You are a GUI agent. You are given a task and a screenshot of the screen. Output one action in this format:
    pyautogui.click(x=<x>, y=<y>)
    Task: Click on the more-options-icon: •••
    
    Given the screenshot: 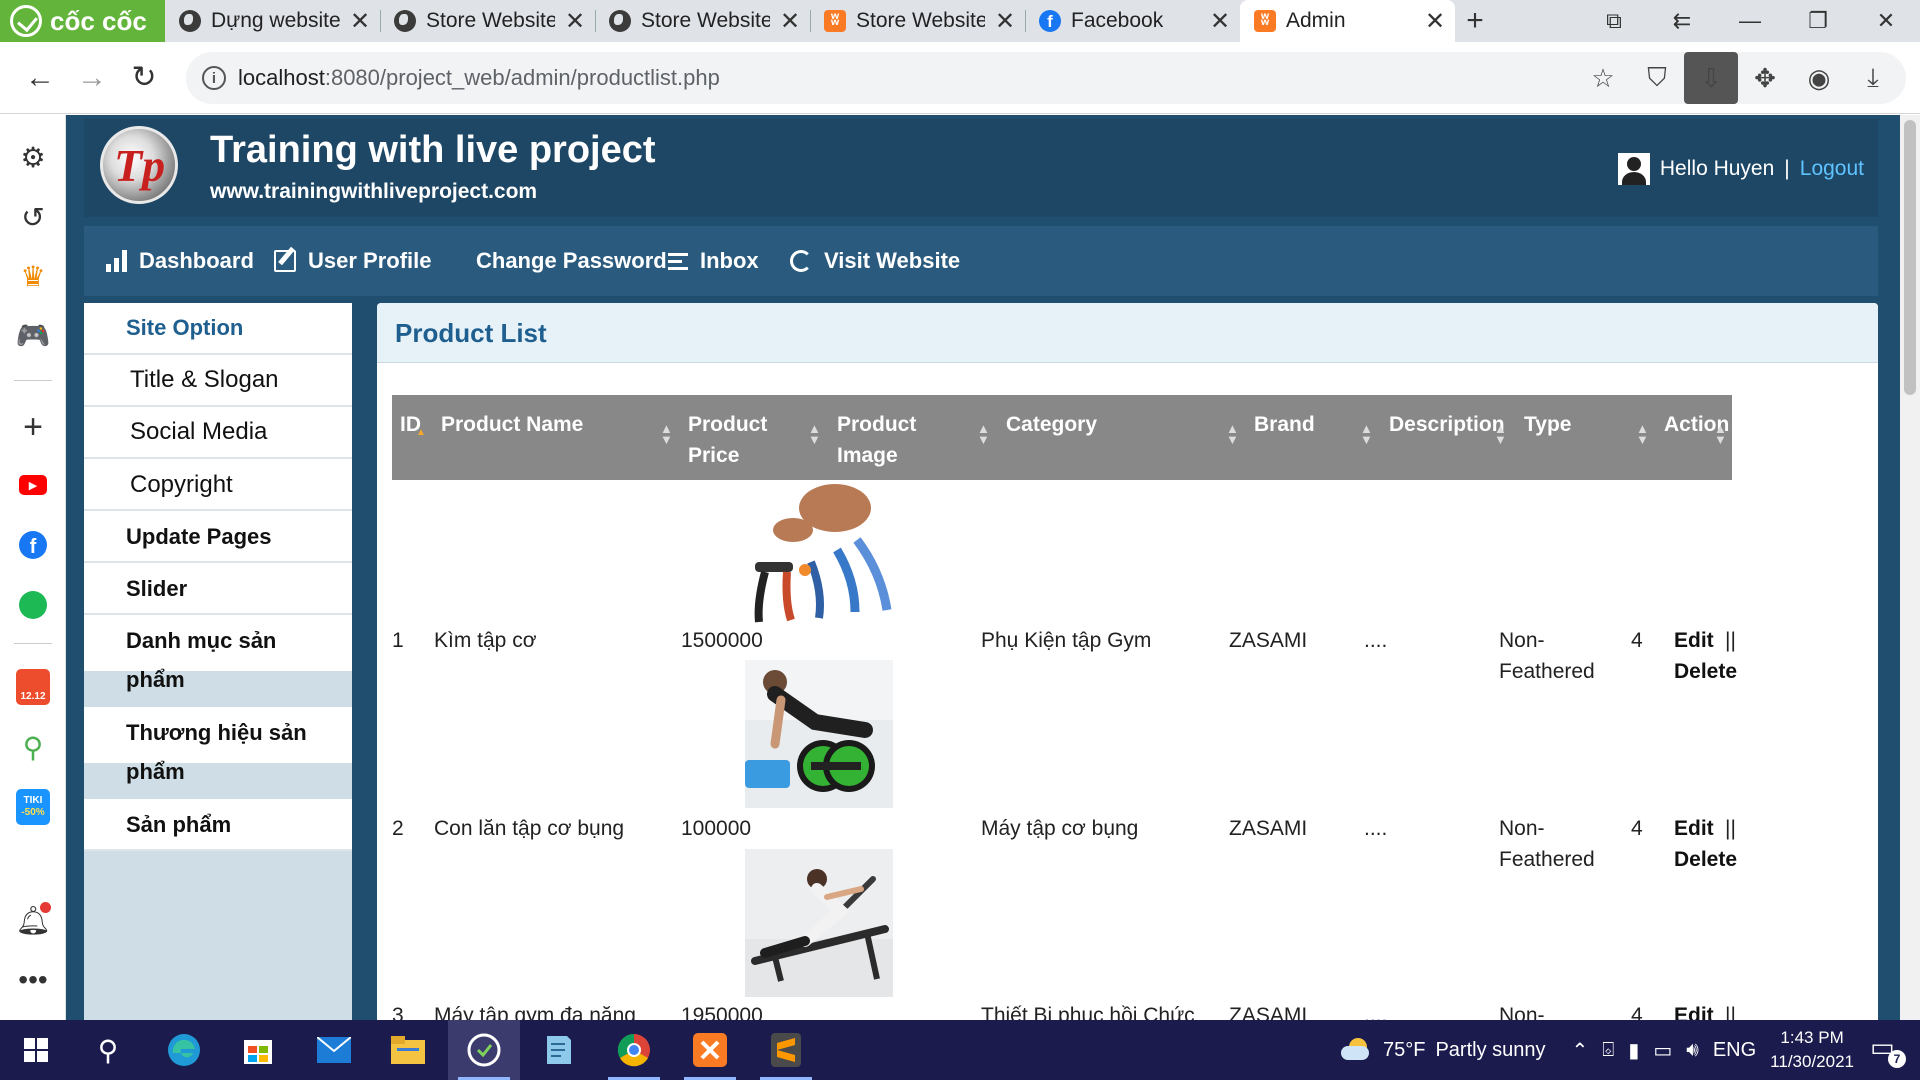 What is the action you would take?
    pyautogui.click(x=33, y=980)
    